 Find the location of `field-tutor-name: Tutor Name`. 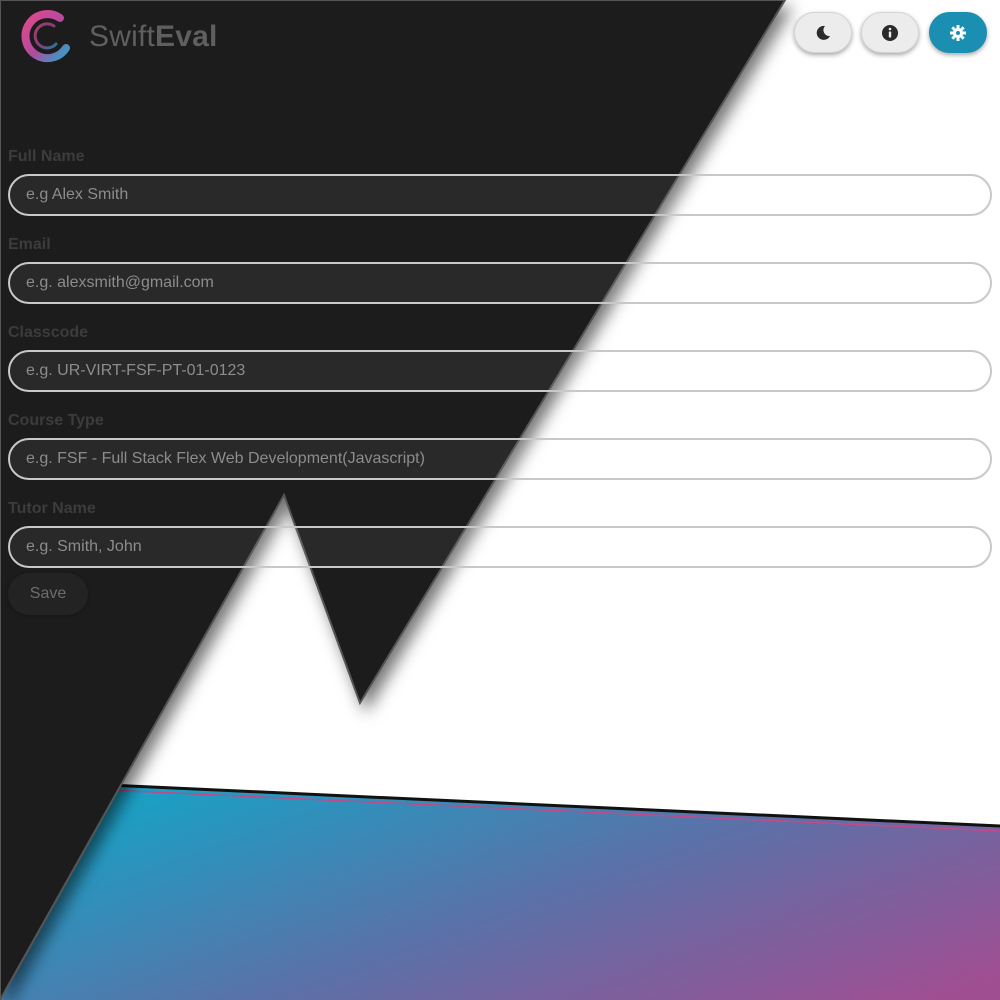

field-tutor-name: Tutor Name is located at coordinates (500, 535).